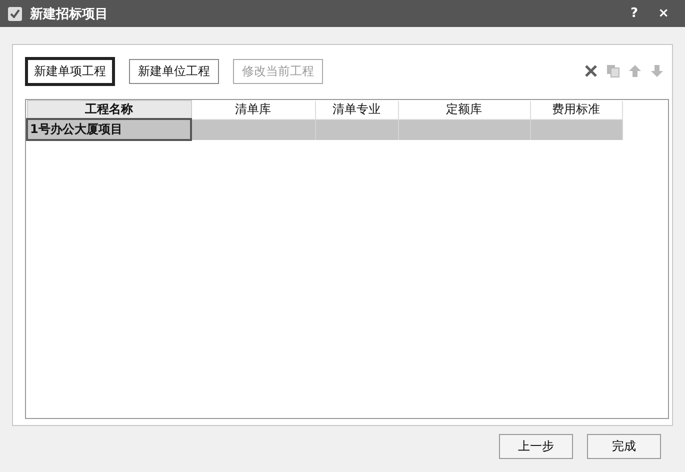 The height and width of the screenshot is (472, 685). Describe the element at coordinates (356, 109) in the screenshot. I see `column-header: 清单专业` at that location.